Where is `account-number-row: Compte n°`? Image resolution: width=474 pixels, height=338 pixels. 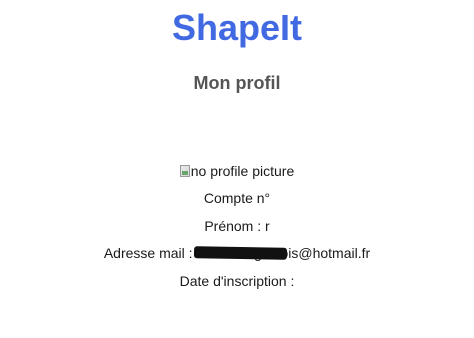
account-number-row: Compte n° is located at coordinates (237, 198).